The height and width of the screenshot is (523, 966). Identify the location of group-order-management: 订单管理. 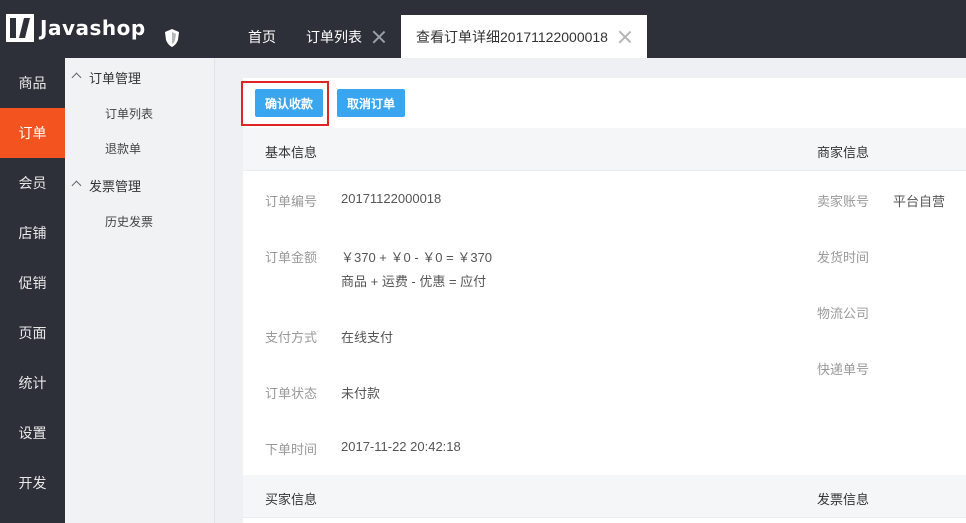
(139, 77).